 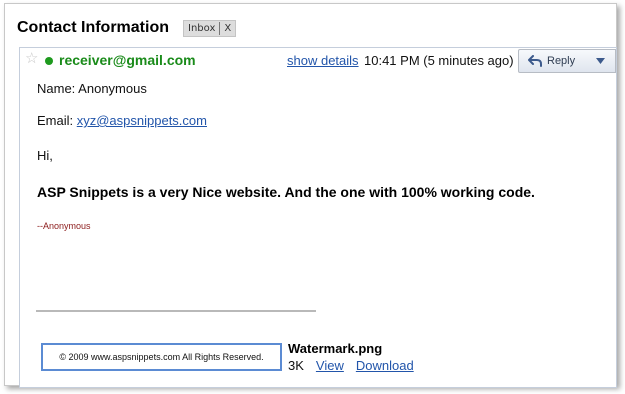 I want to click on signature: --Anonymous, so click(x=64, y=226).